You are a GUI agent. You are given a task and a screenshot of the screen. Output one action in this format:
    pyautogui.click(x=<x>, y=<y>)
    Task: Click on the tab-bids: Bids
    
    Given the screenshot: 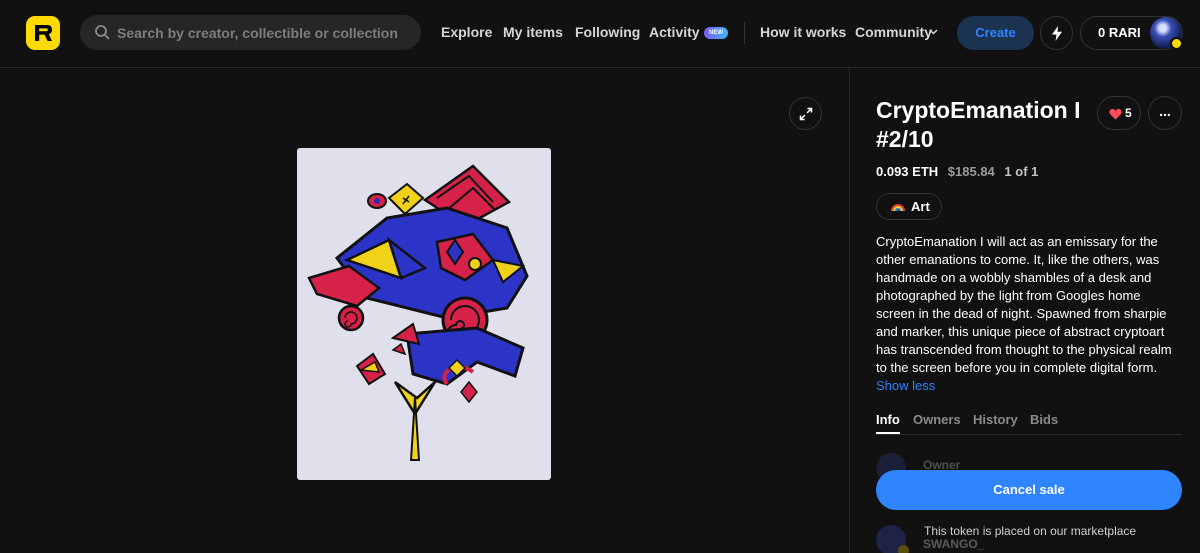 What is the action you would take?
    pyautogui.click(x=1044, y=419)
    